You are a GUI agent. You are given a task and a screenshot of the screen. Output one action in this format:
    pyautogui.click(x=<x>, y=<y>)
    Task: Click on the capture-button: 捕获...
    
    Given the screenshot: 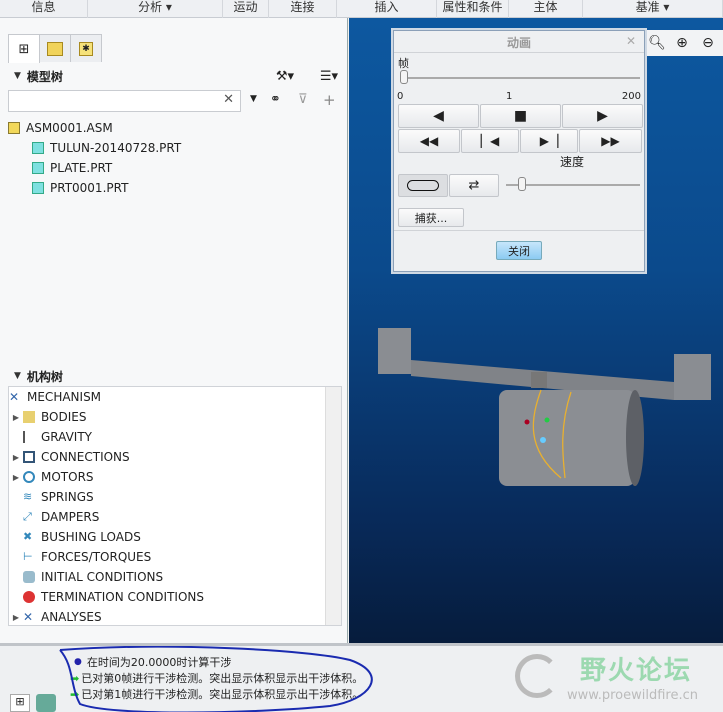 What is the action you would take?
    pyautogui.click(x=431, y=217)
    